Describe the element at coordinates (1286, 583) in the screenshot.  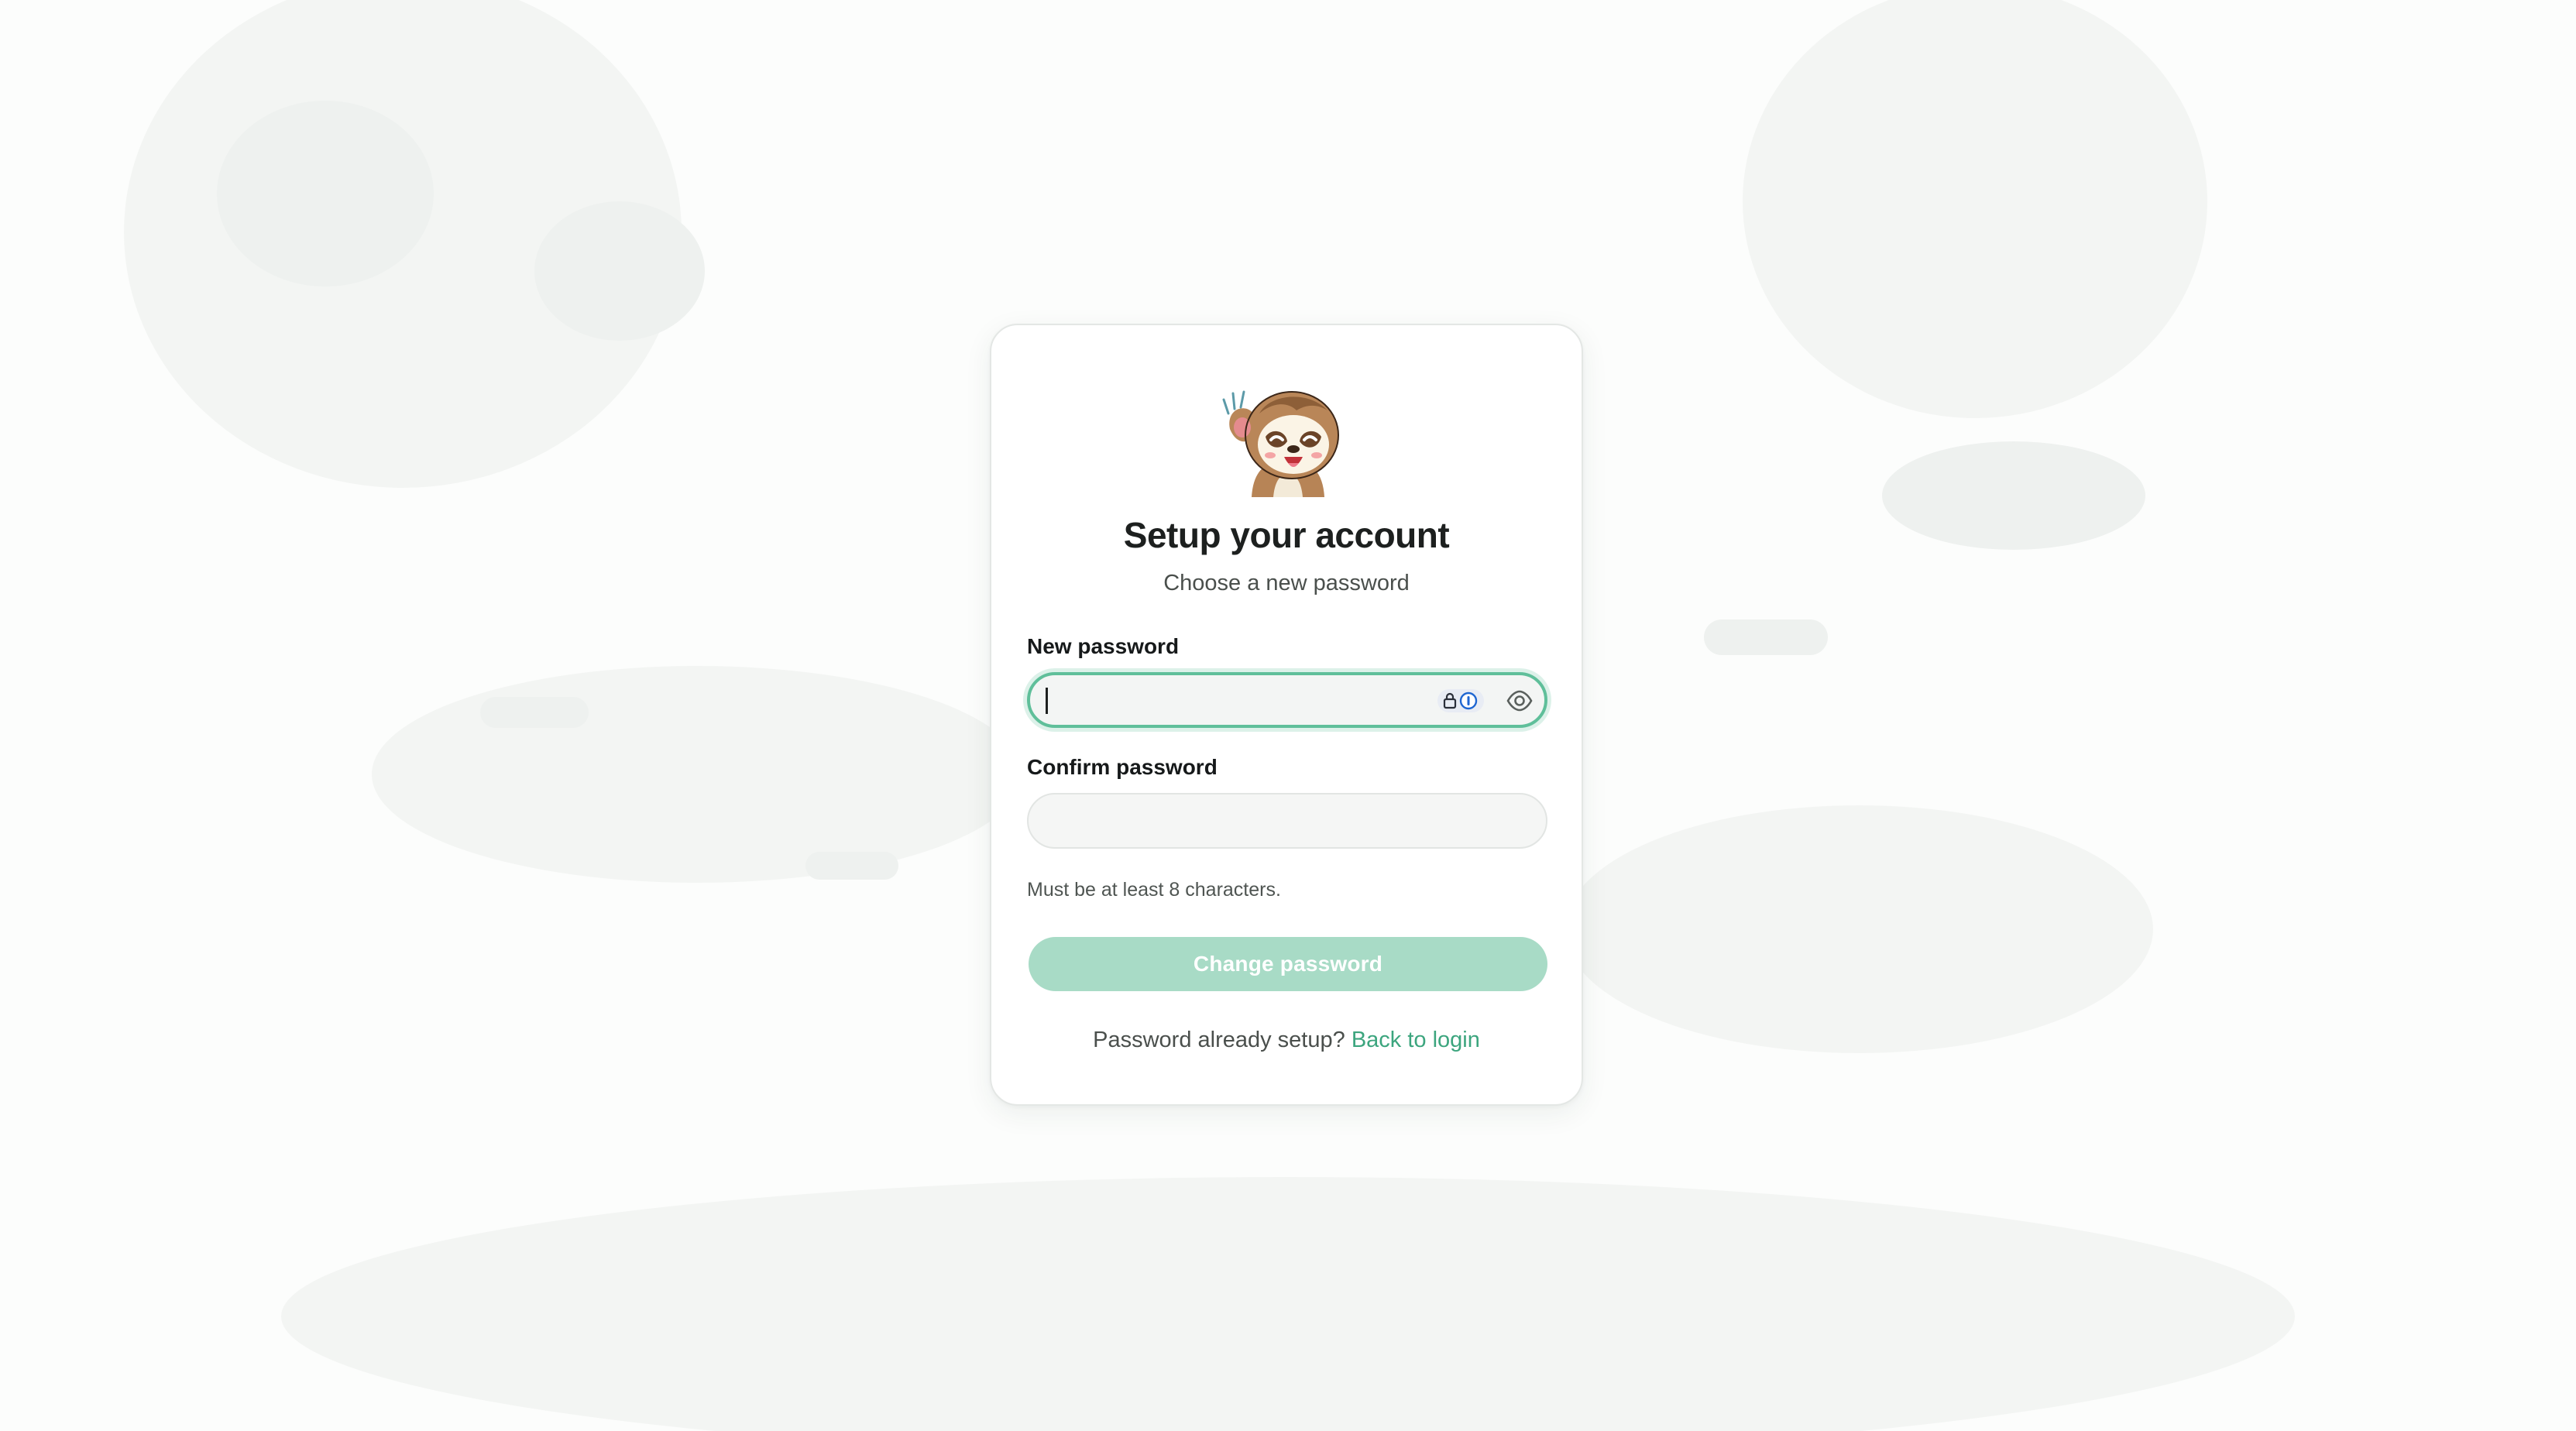
I see `page-subtitle: Choose a new password` at that location.